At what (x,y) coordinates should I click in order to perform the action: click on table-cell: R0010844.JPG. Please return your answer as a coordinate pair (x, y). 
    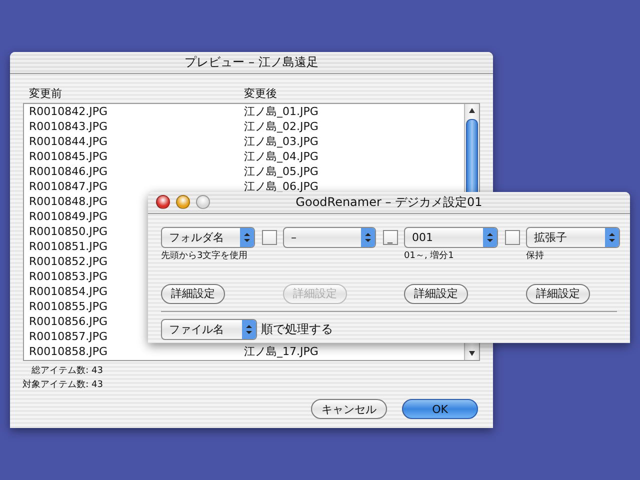
    Looking at the image, I should click on (68, 141).